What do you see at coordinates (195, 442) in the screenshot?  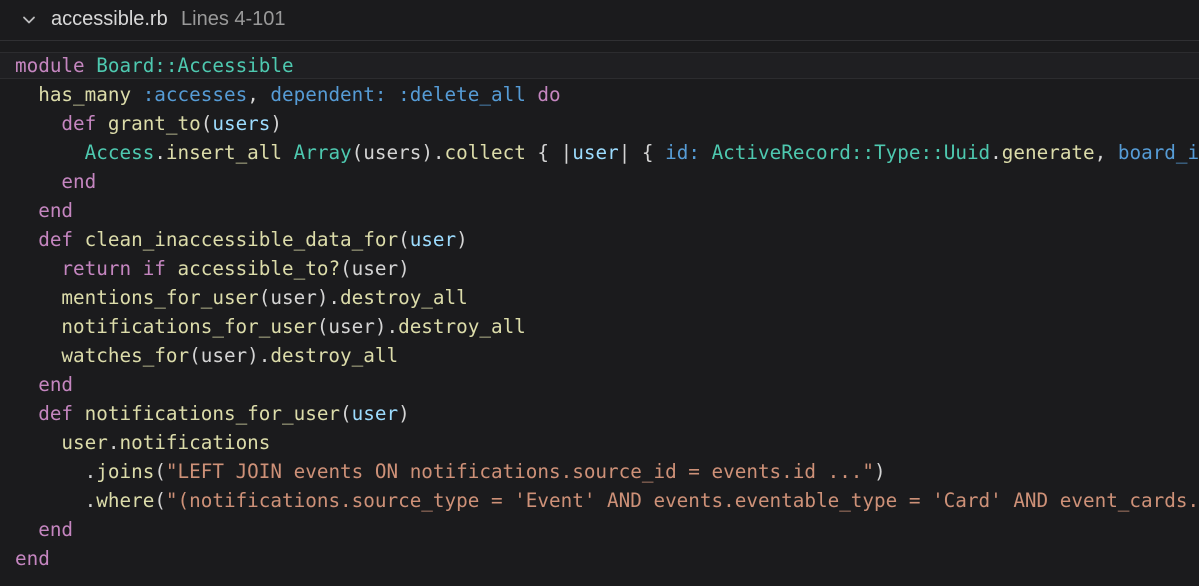 I see `code-token: notifications` at bounding box center [195, 442].